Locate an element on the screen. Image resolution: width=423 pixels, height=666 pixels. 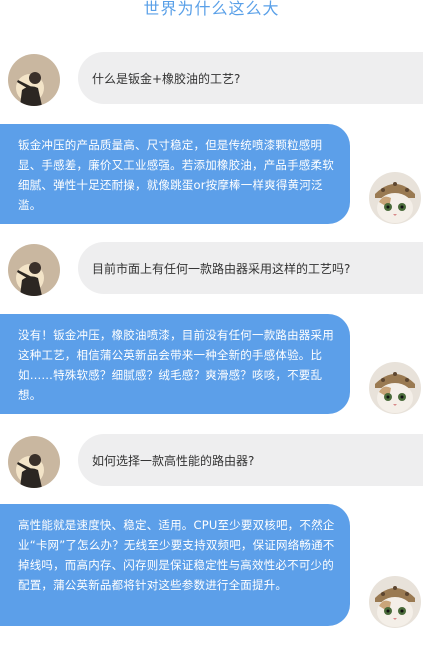
question-text: 如何选择一款高性能的路由器? is located at coordinates (173, 460).